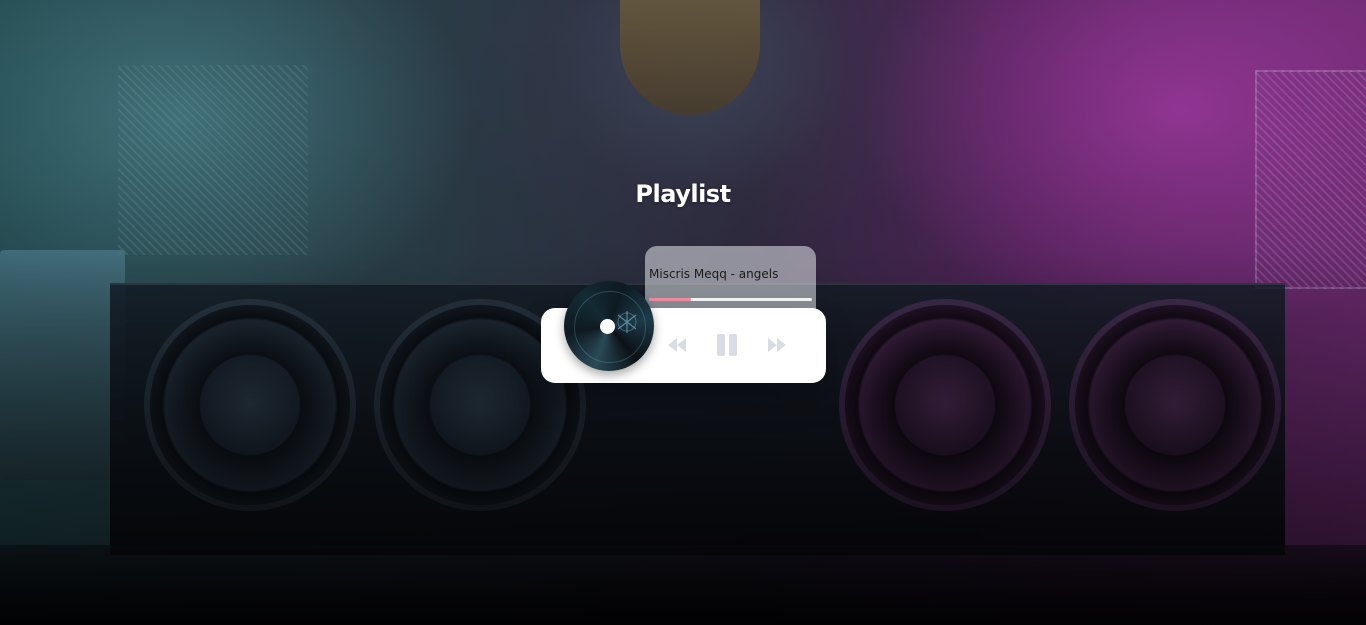  I want to click on fast-forward-icon, so click(777, 345).